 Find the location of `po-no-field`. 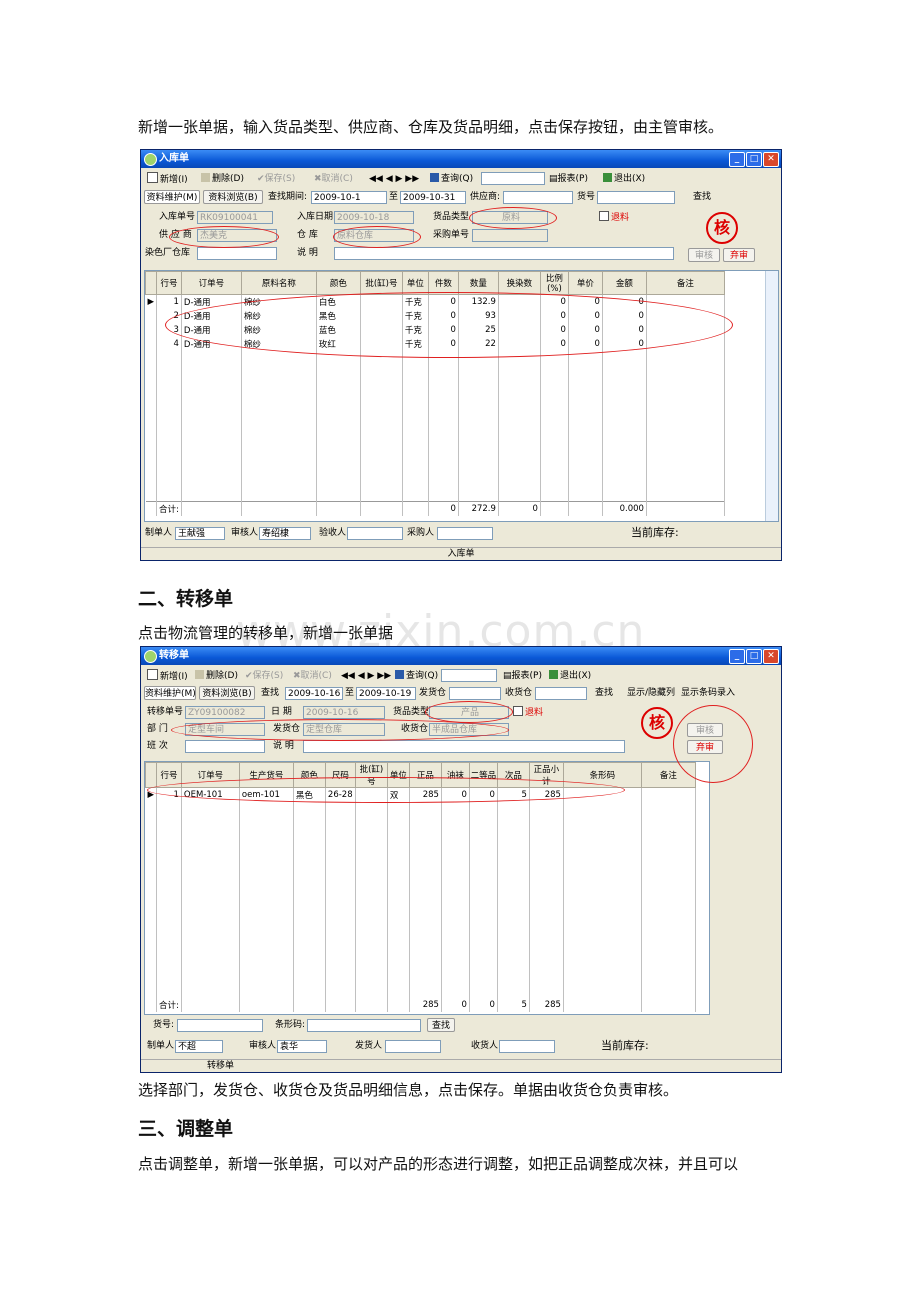

po-no-field is located at coordinates (510, 235).